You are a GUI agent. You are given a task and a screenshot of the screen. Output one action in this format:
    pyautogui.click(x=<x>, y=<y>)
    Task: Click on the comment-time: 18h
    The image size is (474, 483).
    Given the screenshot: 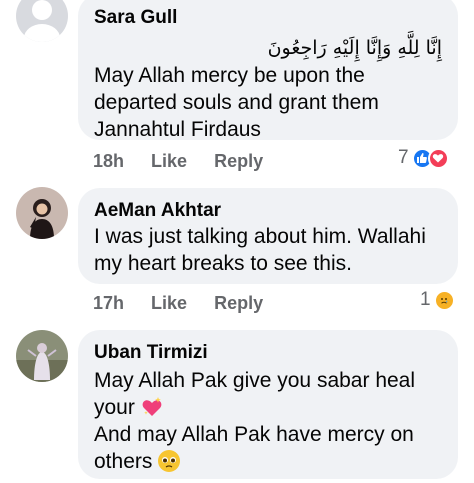 What is the action you would take?
    pyautogui.click(x=108, y=161)
    